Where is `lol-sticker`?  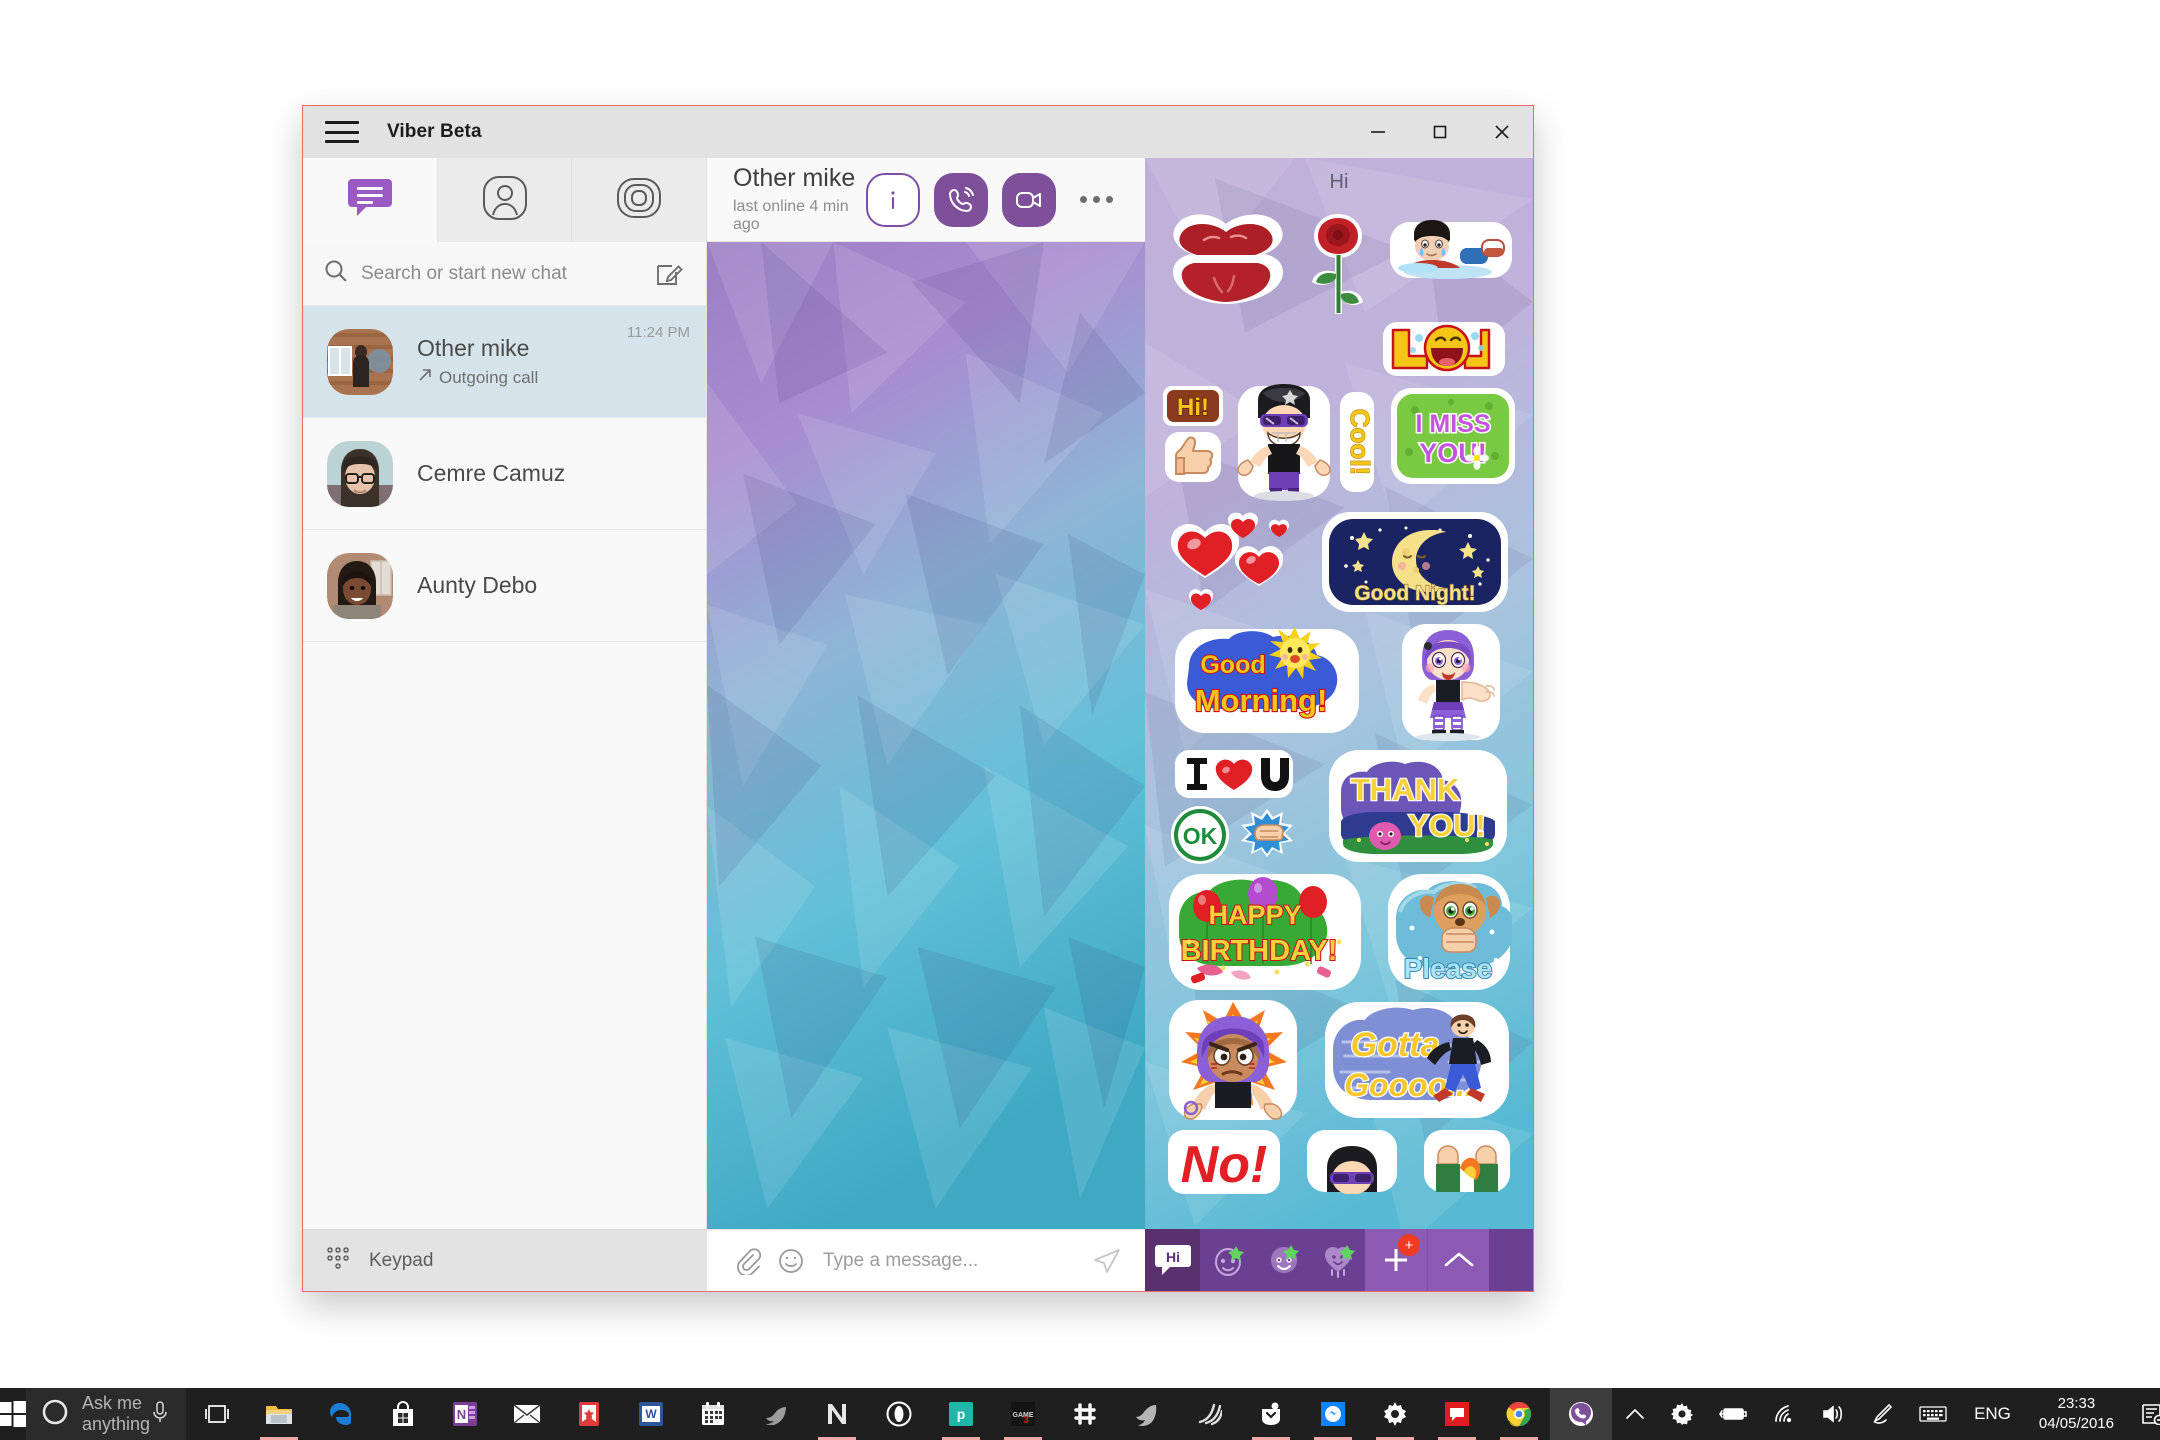
lol-sticker is located at coordinates (1444, 349).